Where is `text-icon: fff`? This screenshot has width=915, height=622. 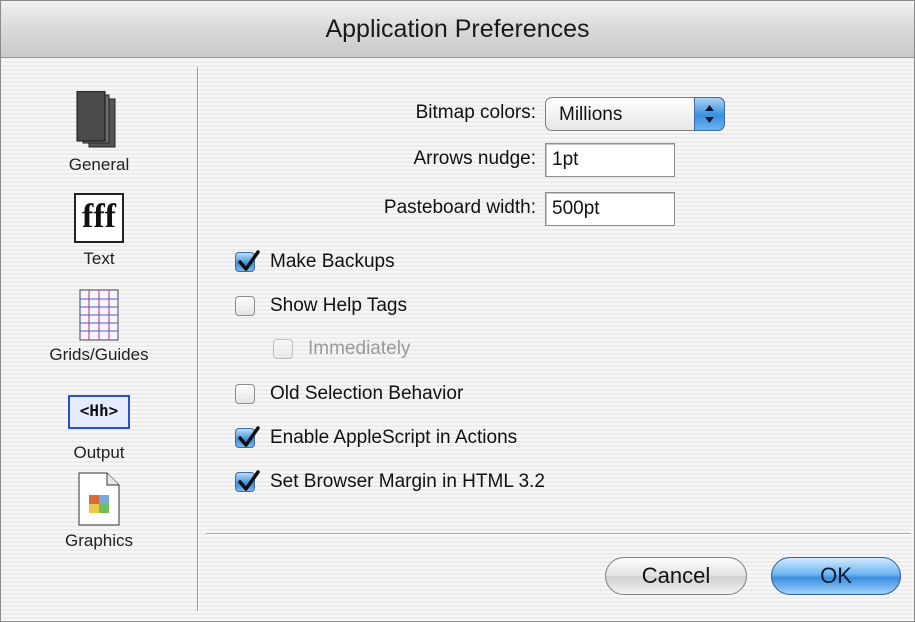
text-icon: fff is located at coordinates (99, 218).